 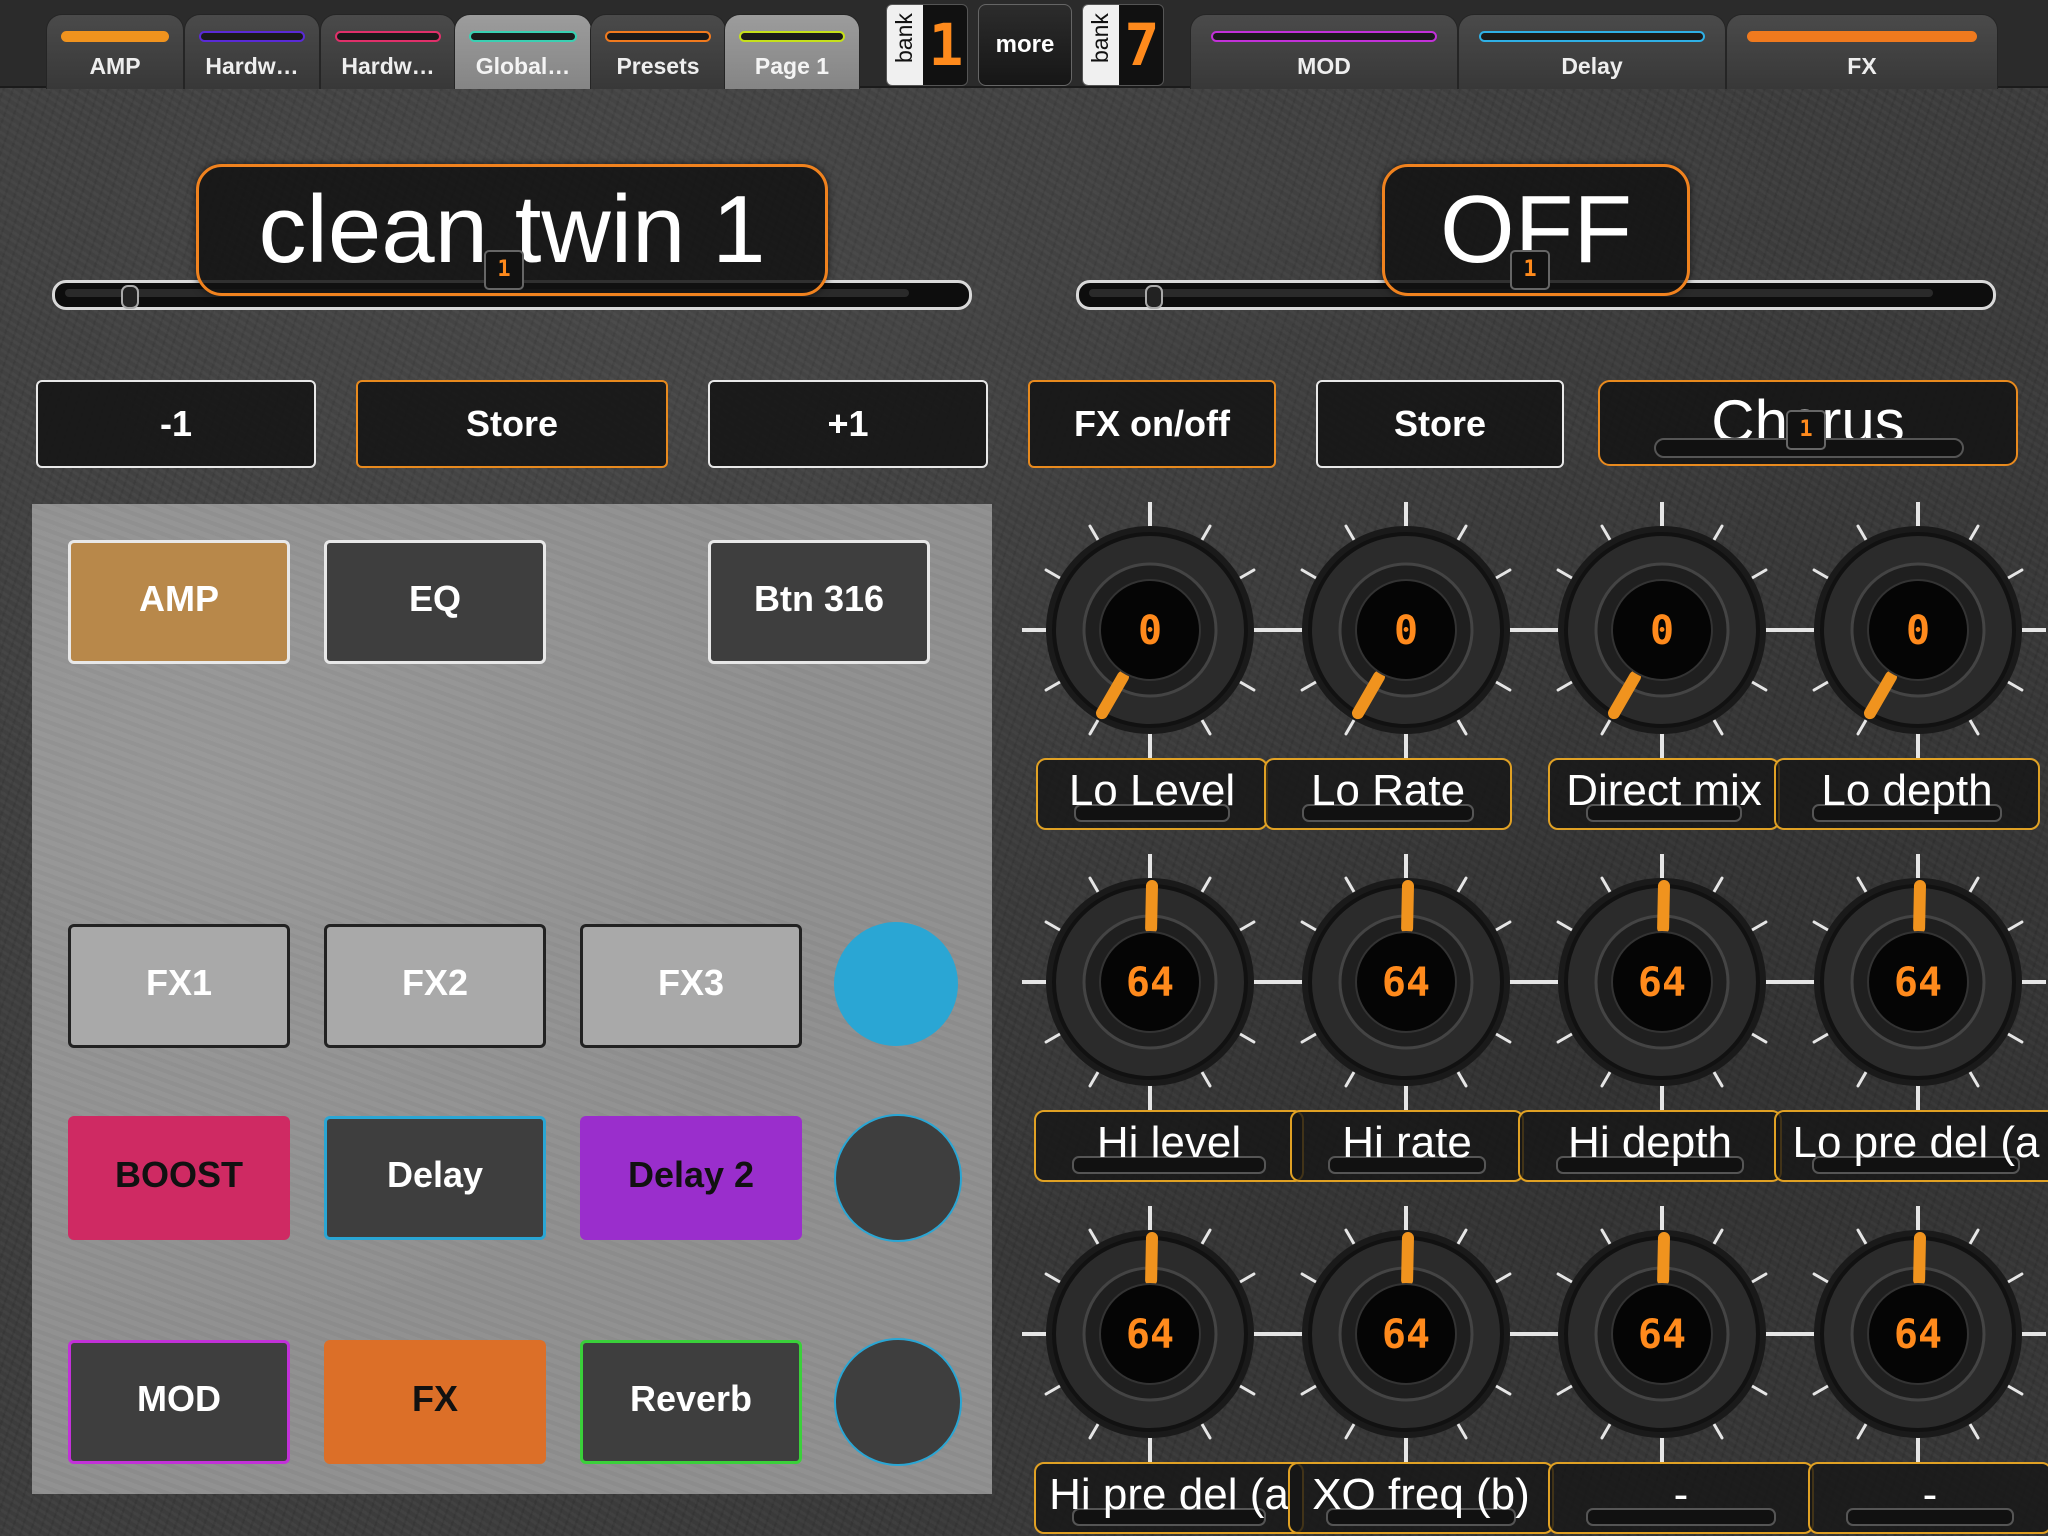 What do you see at coordinates (792, 51) in the screenshot?
I see `tab-page-1: Page 1` at bounding box center [792, 51].